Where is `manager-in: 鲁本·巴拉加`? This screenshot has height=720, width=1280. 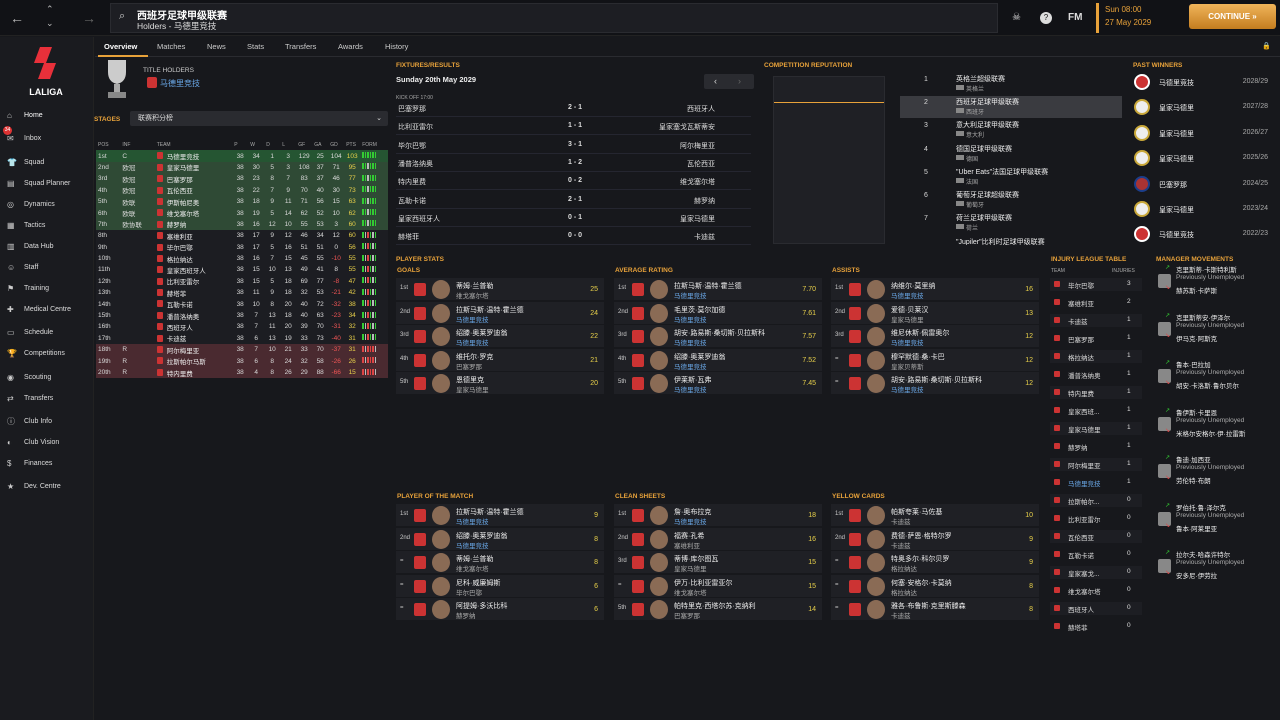 manager-in: 鲁本·巴拉加 is located at coordinates (1193, 364).